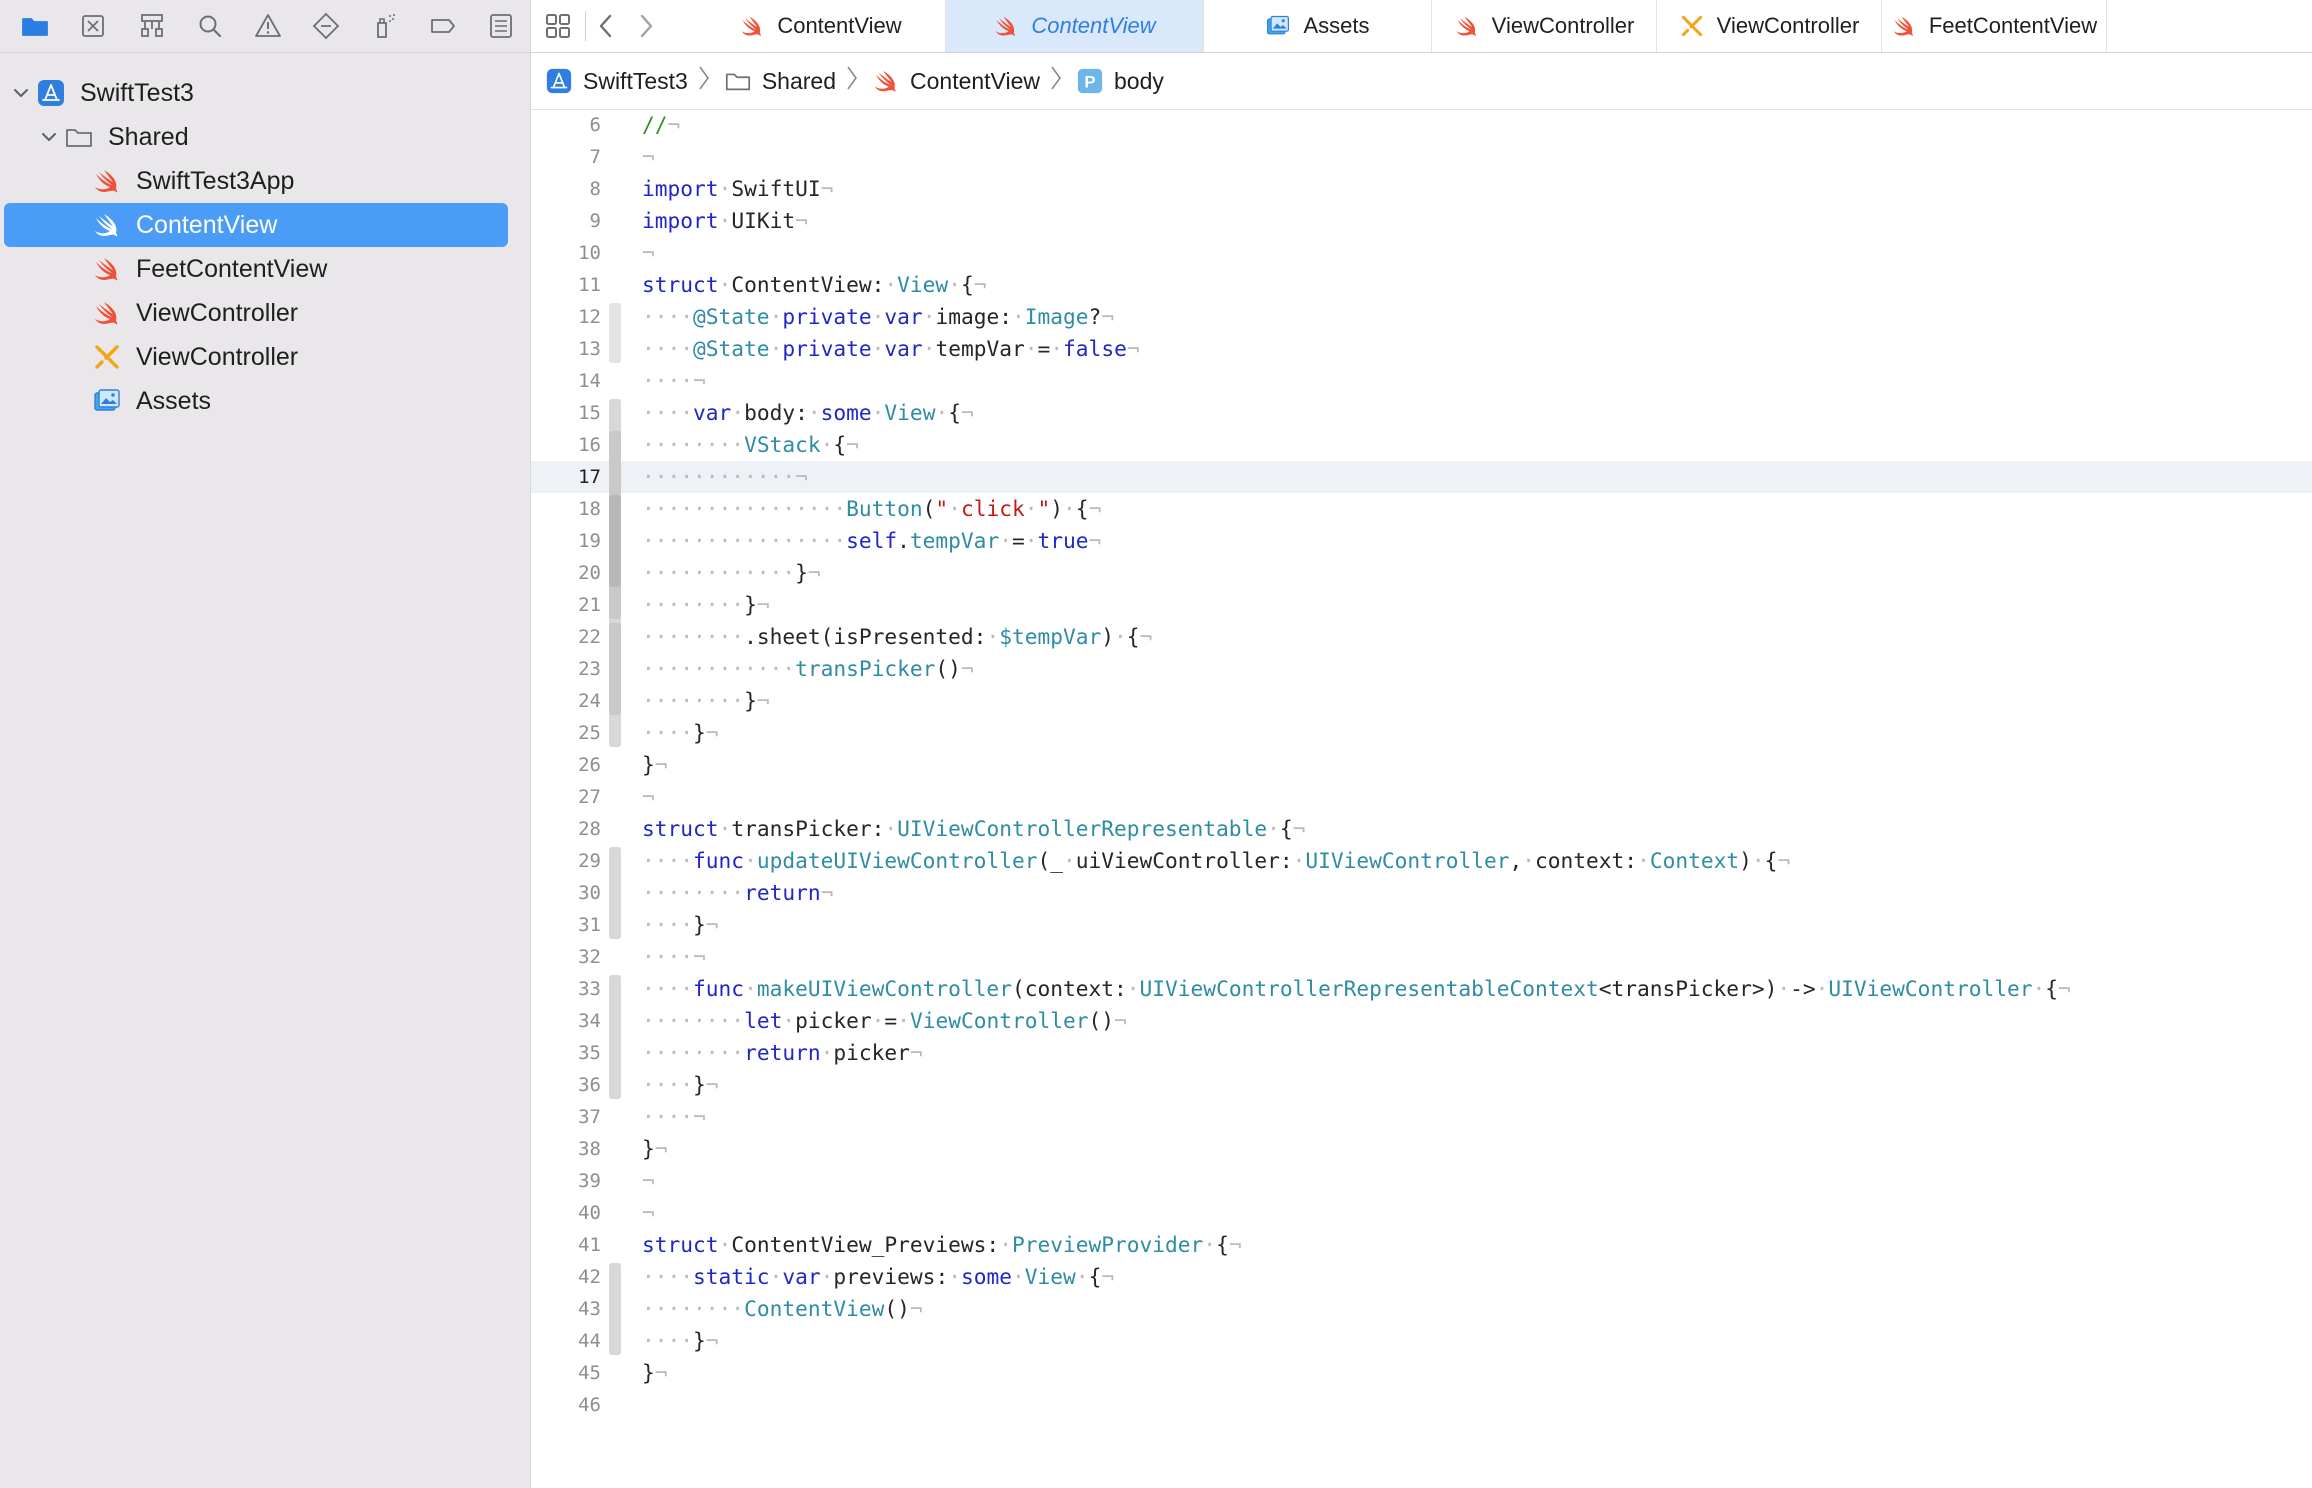 The image size is (2312, 1488). I want to click on debug-spray-navigator-button, so click(384, 26).